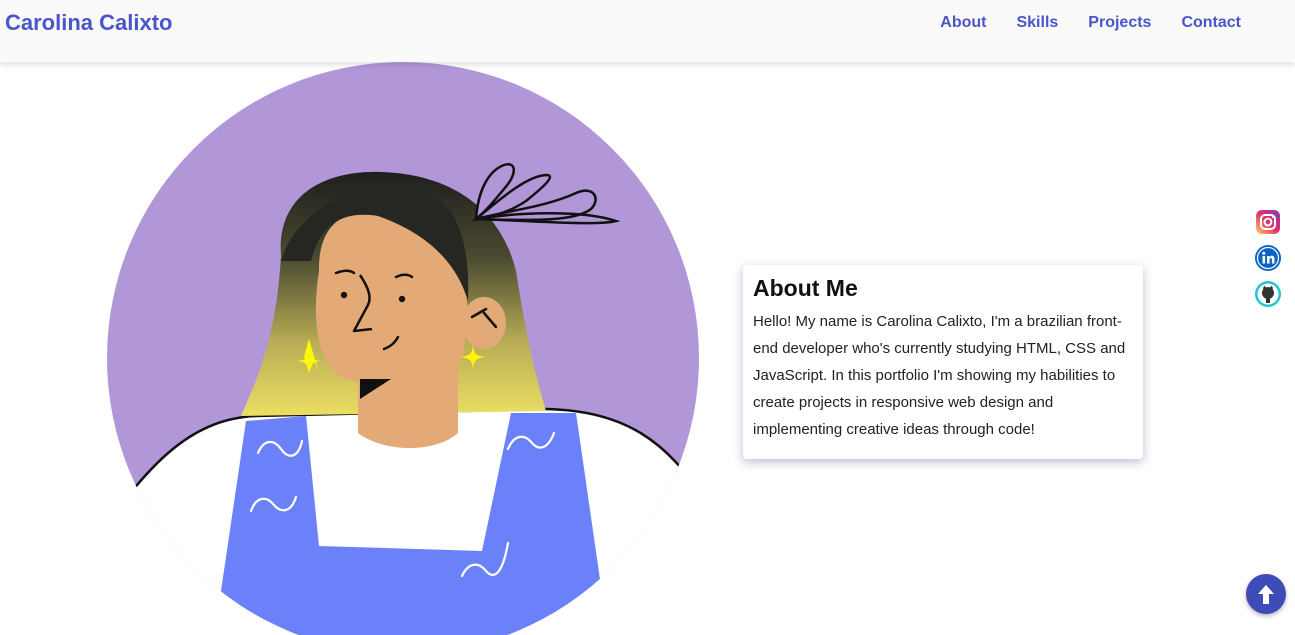  I want to click on arrow-up-icon, so click(1266, 594).